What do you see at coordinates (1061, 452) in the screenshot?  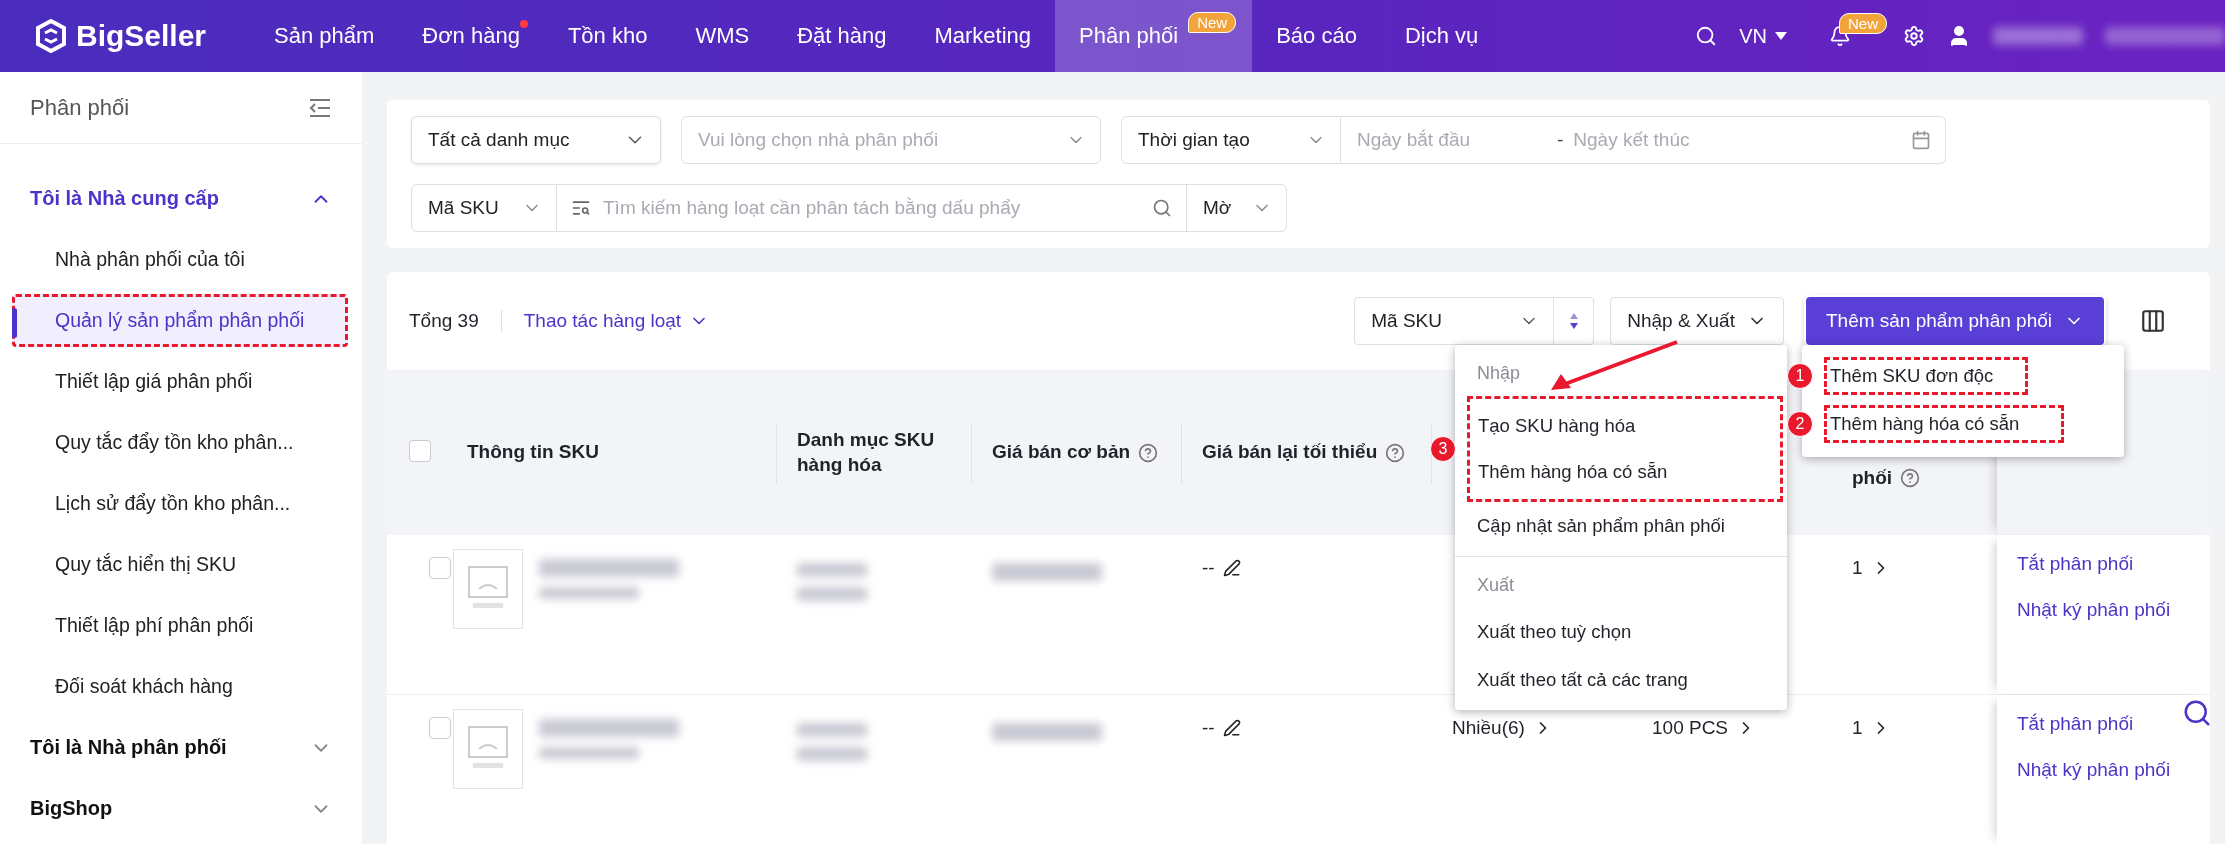 I see `column-header: Giá bán cơ bản` at bounding box center [1061, 452].